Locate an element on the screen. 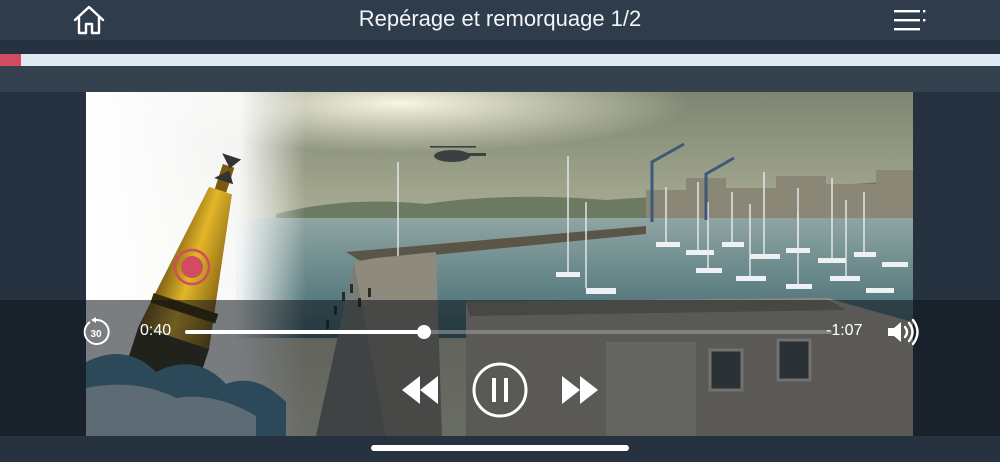 The width and height of the screenshot is (1000, 462). replay-label: 30 is located at coordinates (96, 334).